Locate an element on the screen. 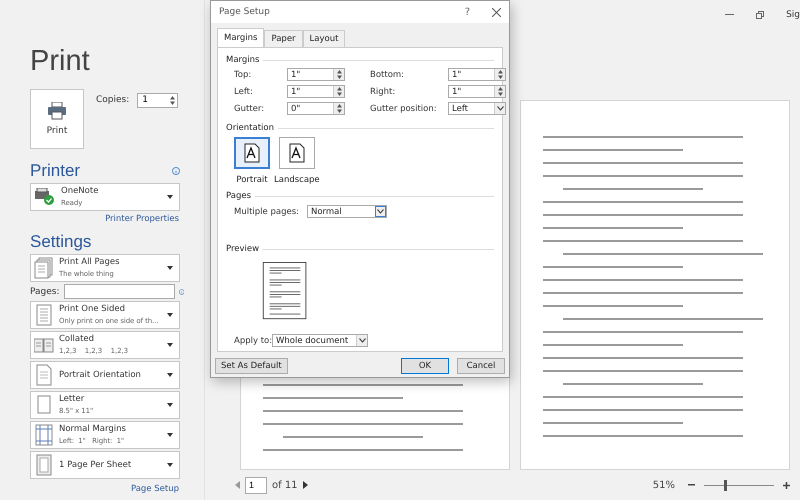  restore-icon is located at coordinates (760, 15).